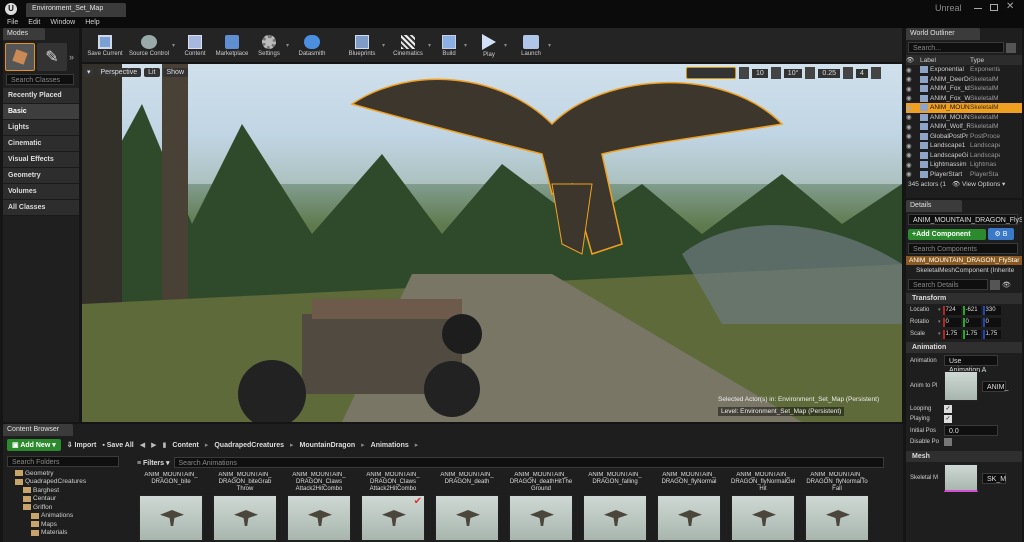 The width and height of the screenshot is (1024, 542). What do you see at coordinates (964, 127) in the screenshot?
I see `outliner-row: ◉ ANIM_Wolf_R SkeletalM` at bounding box center [964, 127].